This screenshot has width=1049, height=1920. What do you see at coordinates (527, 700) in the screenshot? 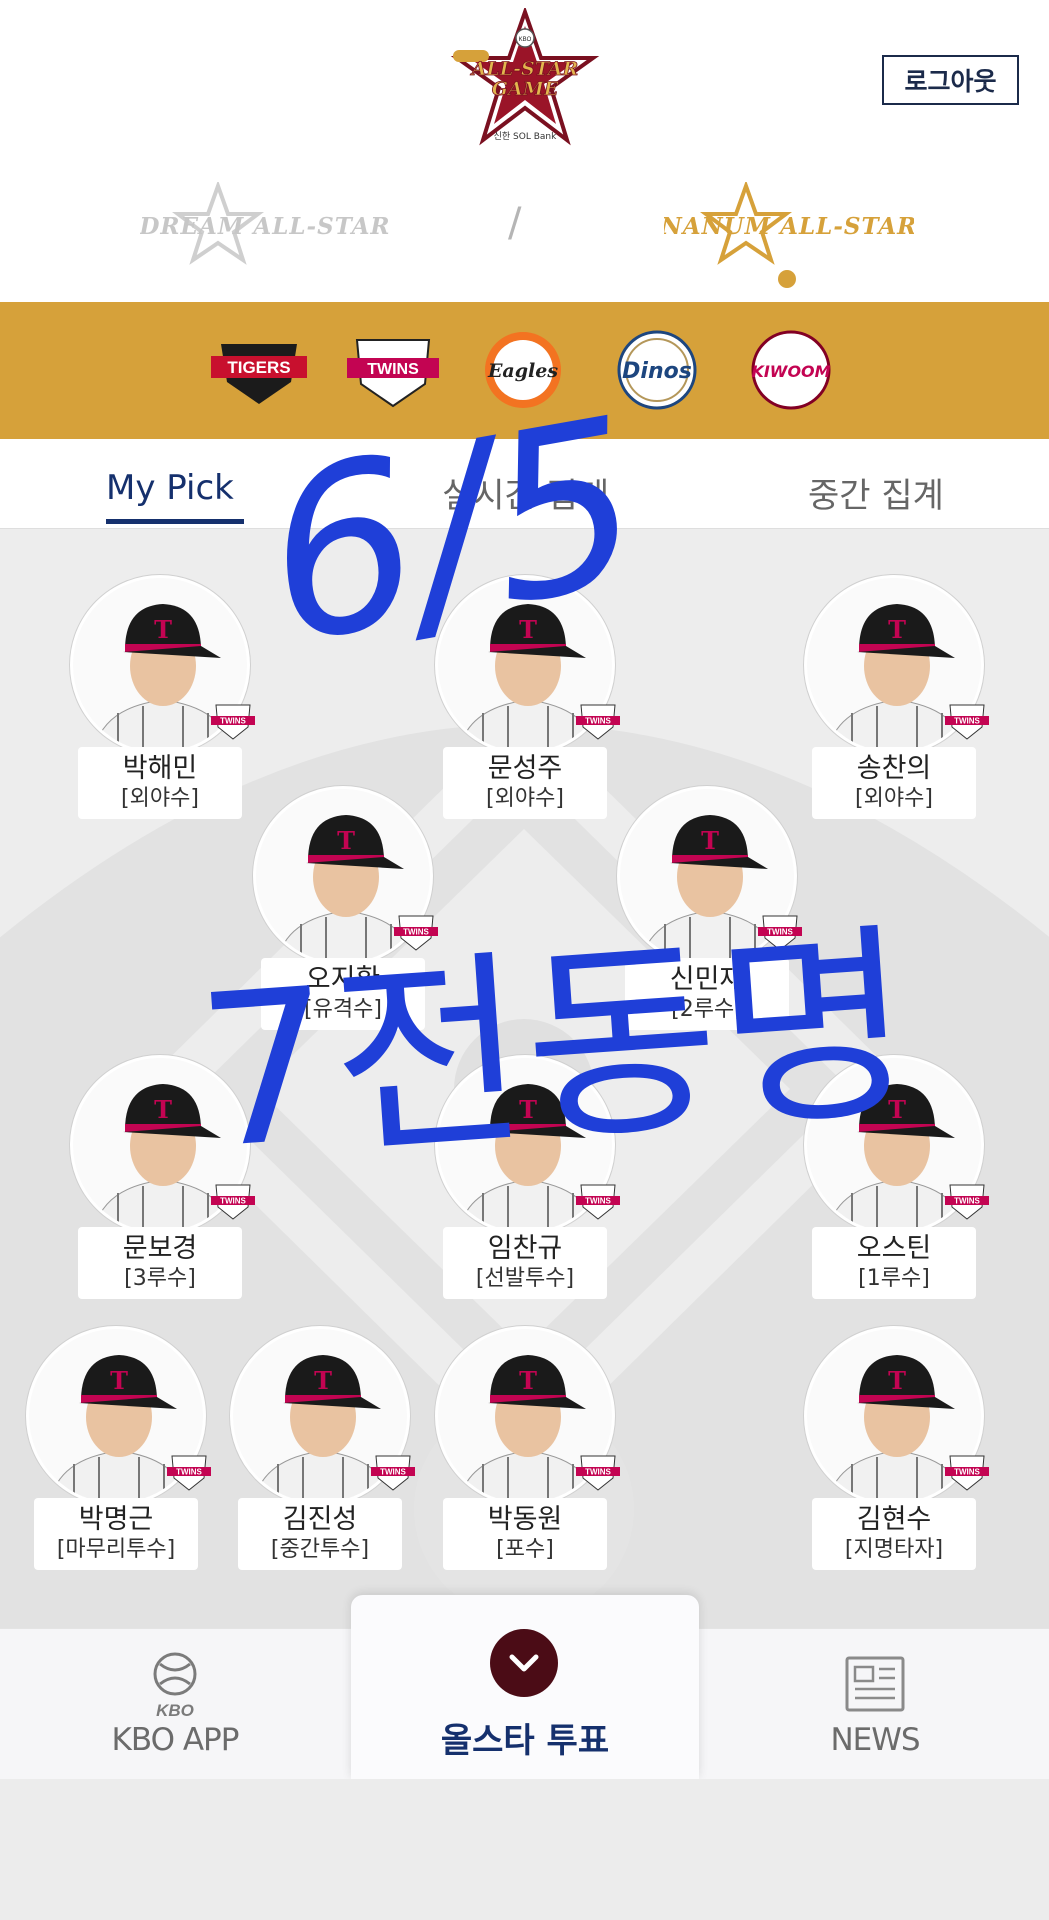
I see `player-card: T TWINS 문성주 [외야수]` at bounding box center [527, 700].